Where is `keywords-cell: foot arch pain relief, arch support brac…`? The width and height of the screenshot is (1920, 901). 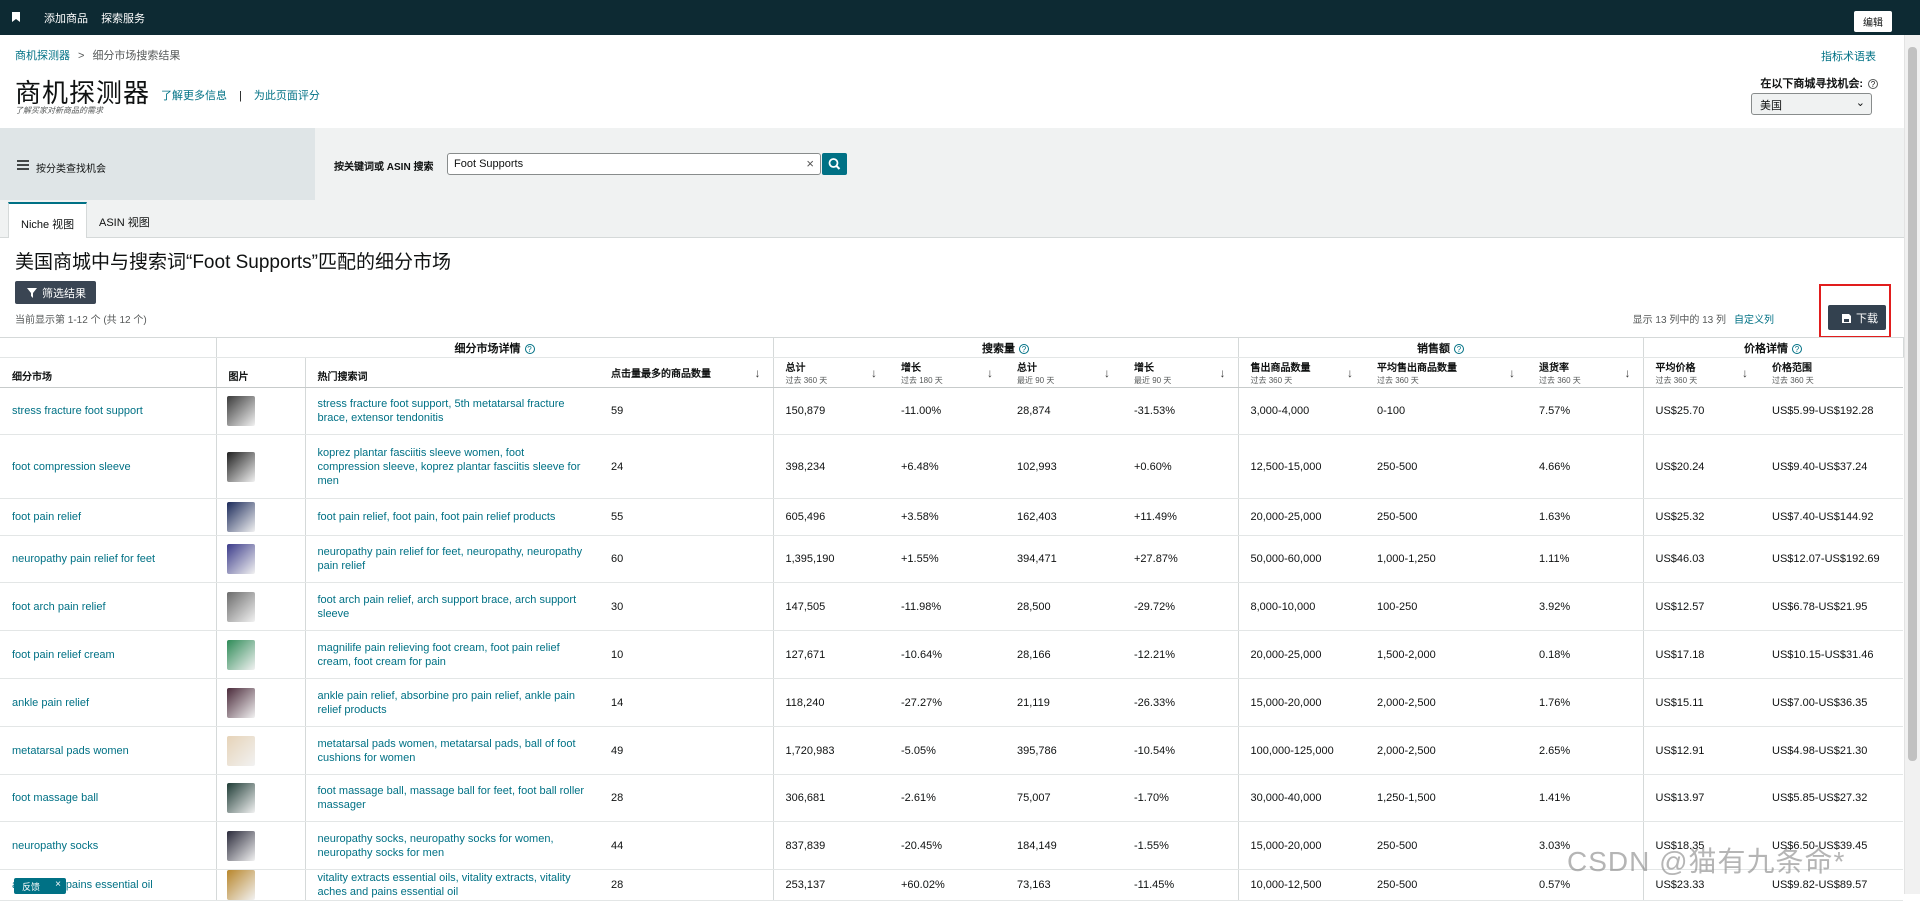 keywords-cell: foot arch pain relief, arch support brac… is located at coordinates (452, 606).